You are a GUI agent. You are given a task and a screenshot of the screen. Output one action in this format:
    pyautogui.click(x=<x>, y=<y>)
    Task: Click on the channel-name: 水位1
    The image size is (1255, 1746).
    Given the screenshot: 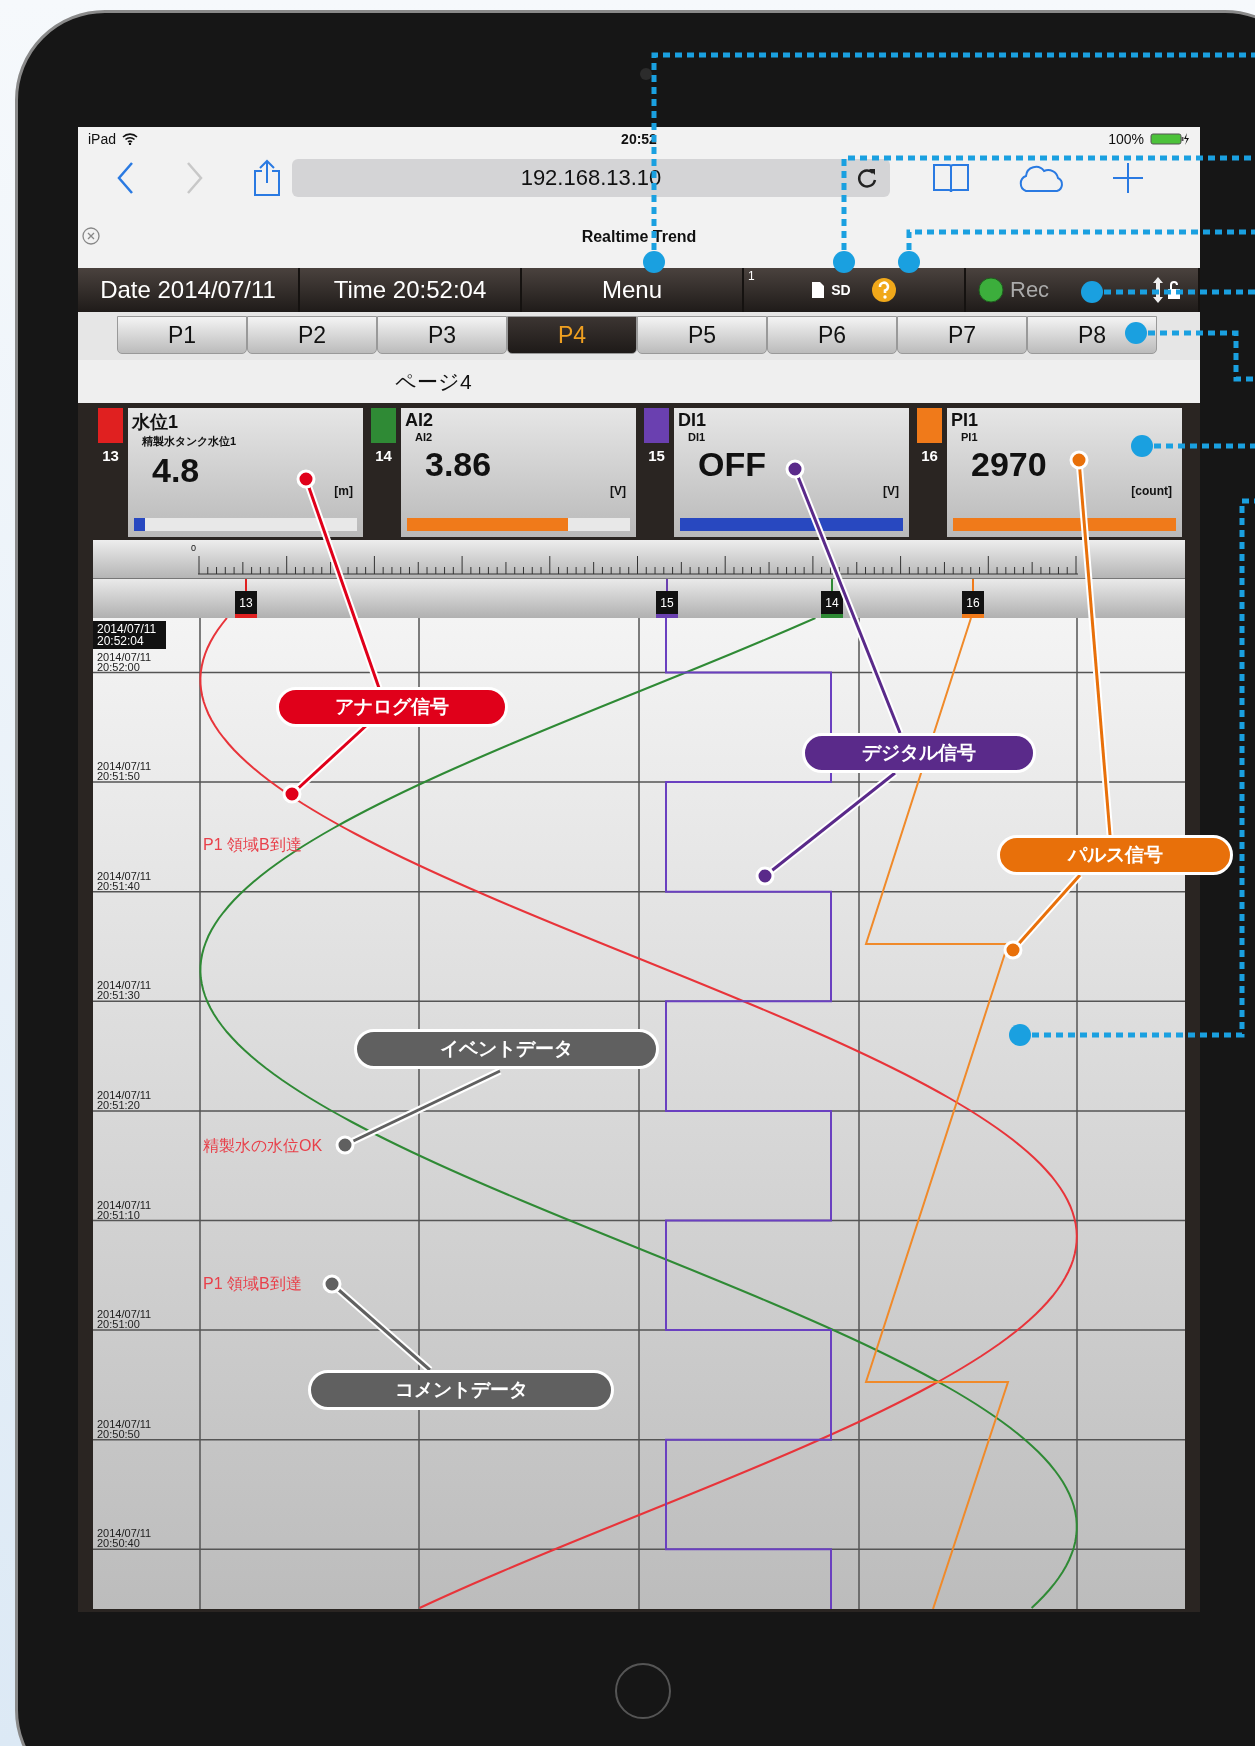 What is the action you would take?
    pyautogui.click(x=155, y=422)
    